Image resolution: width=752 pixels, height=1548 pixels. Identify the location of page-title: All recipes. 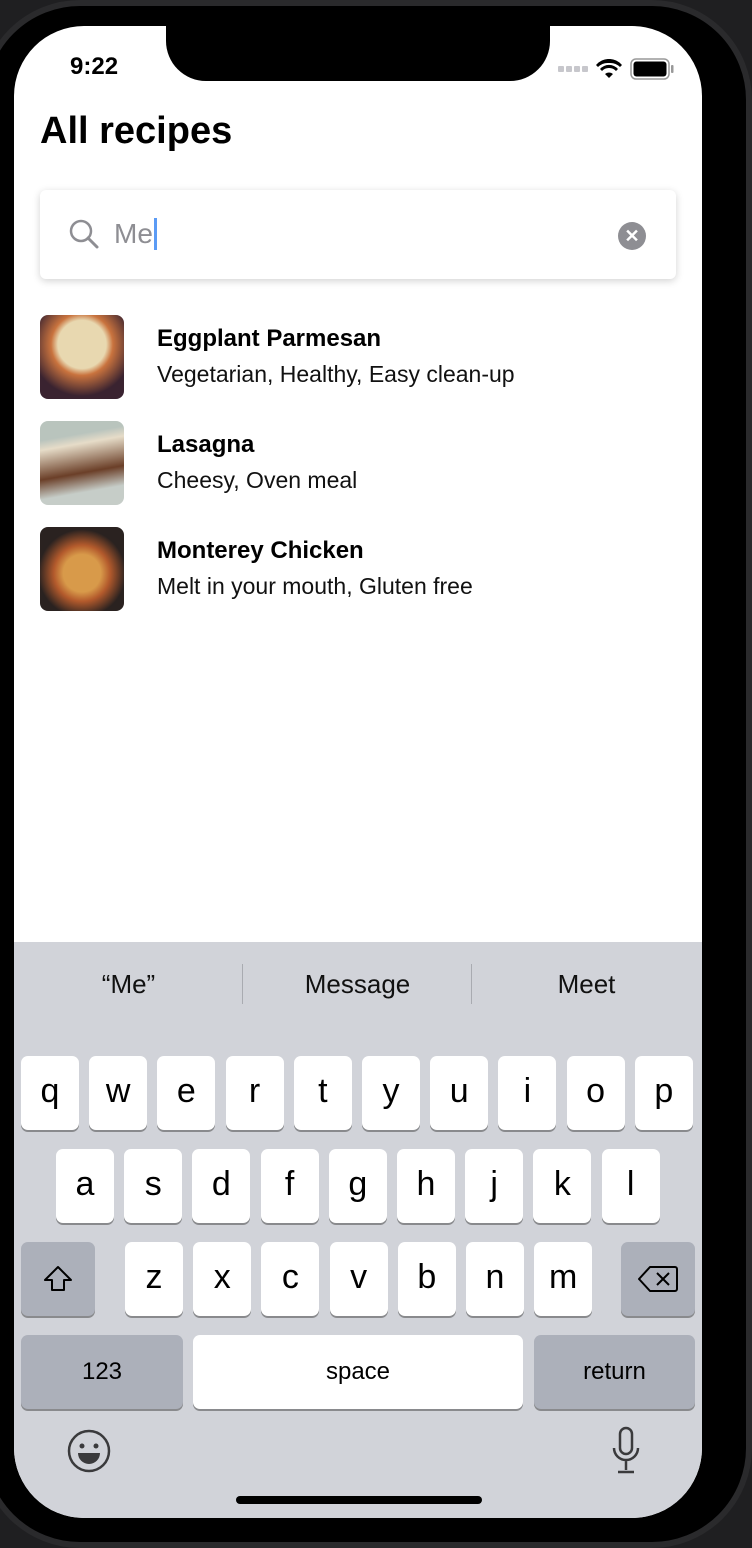
(136, 131).